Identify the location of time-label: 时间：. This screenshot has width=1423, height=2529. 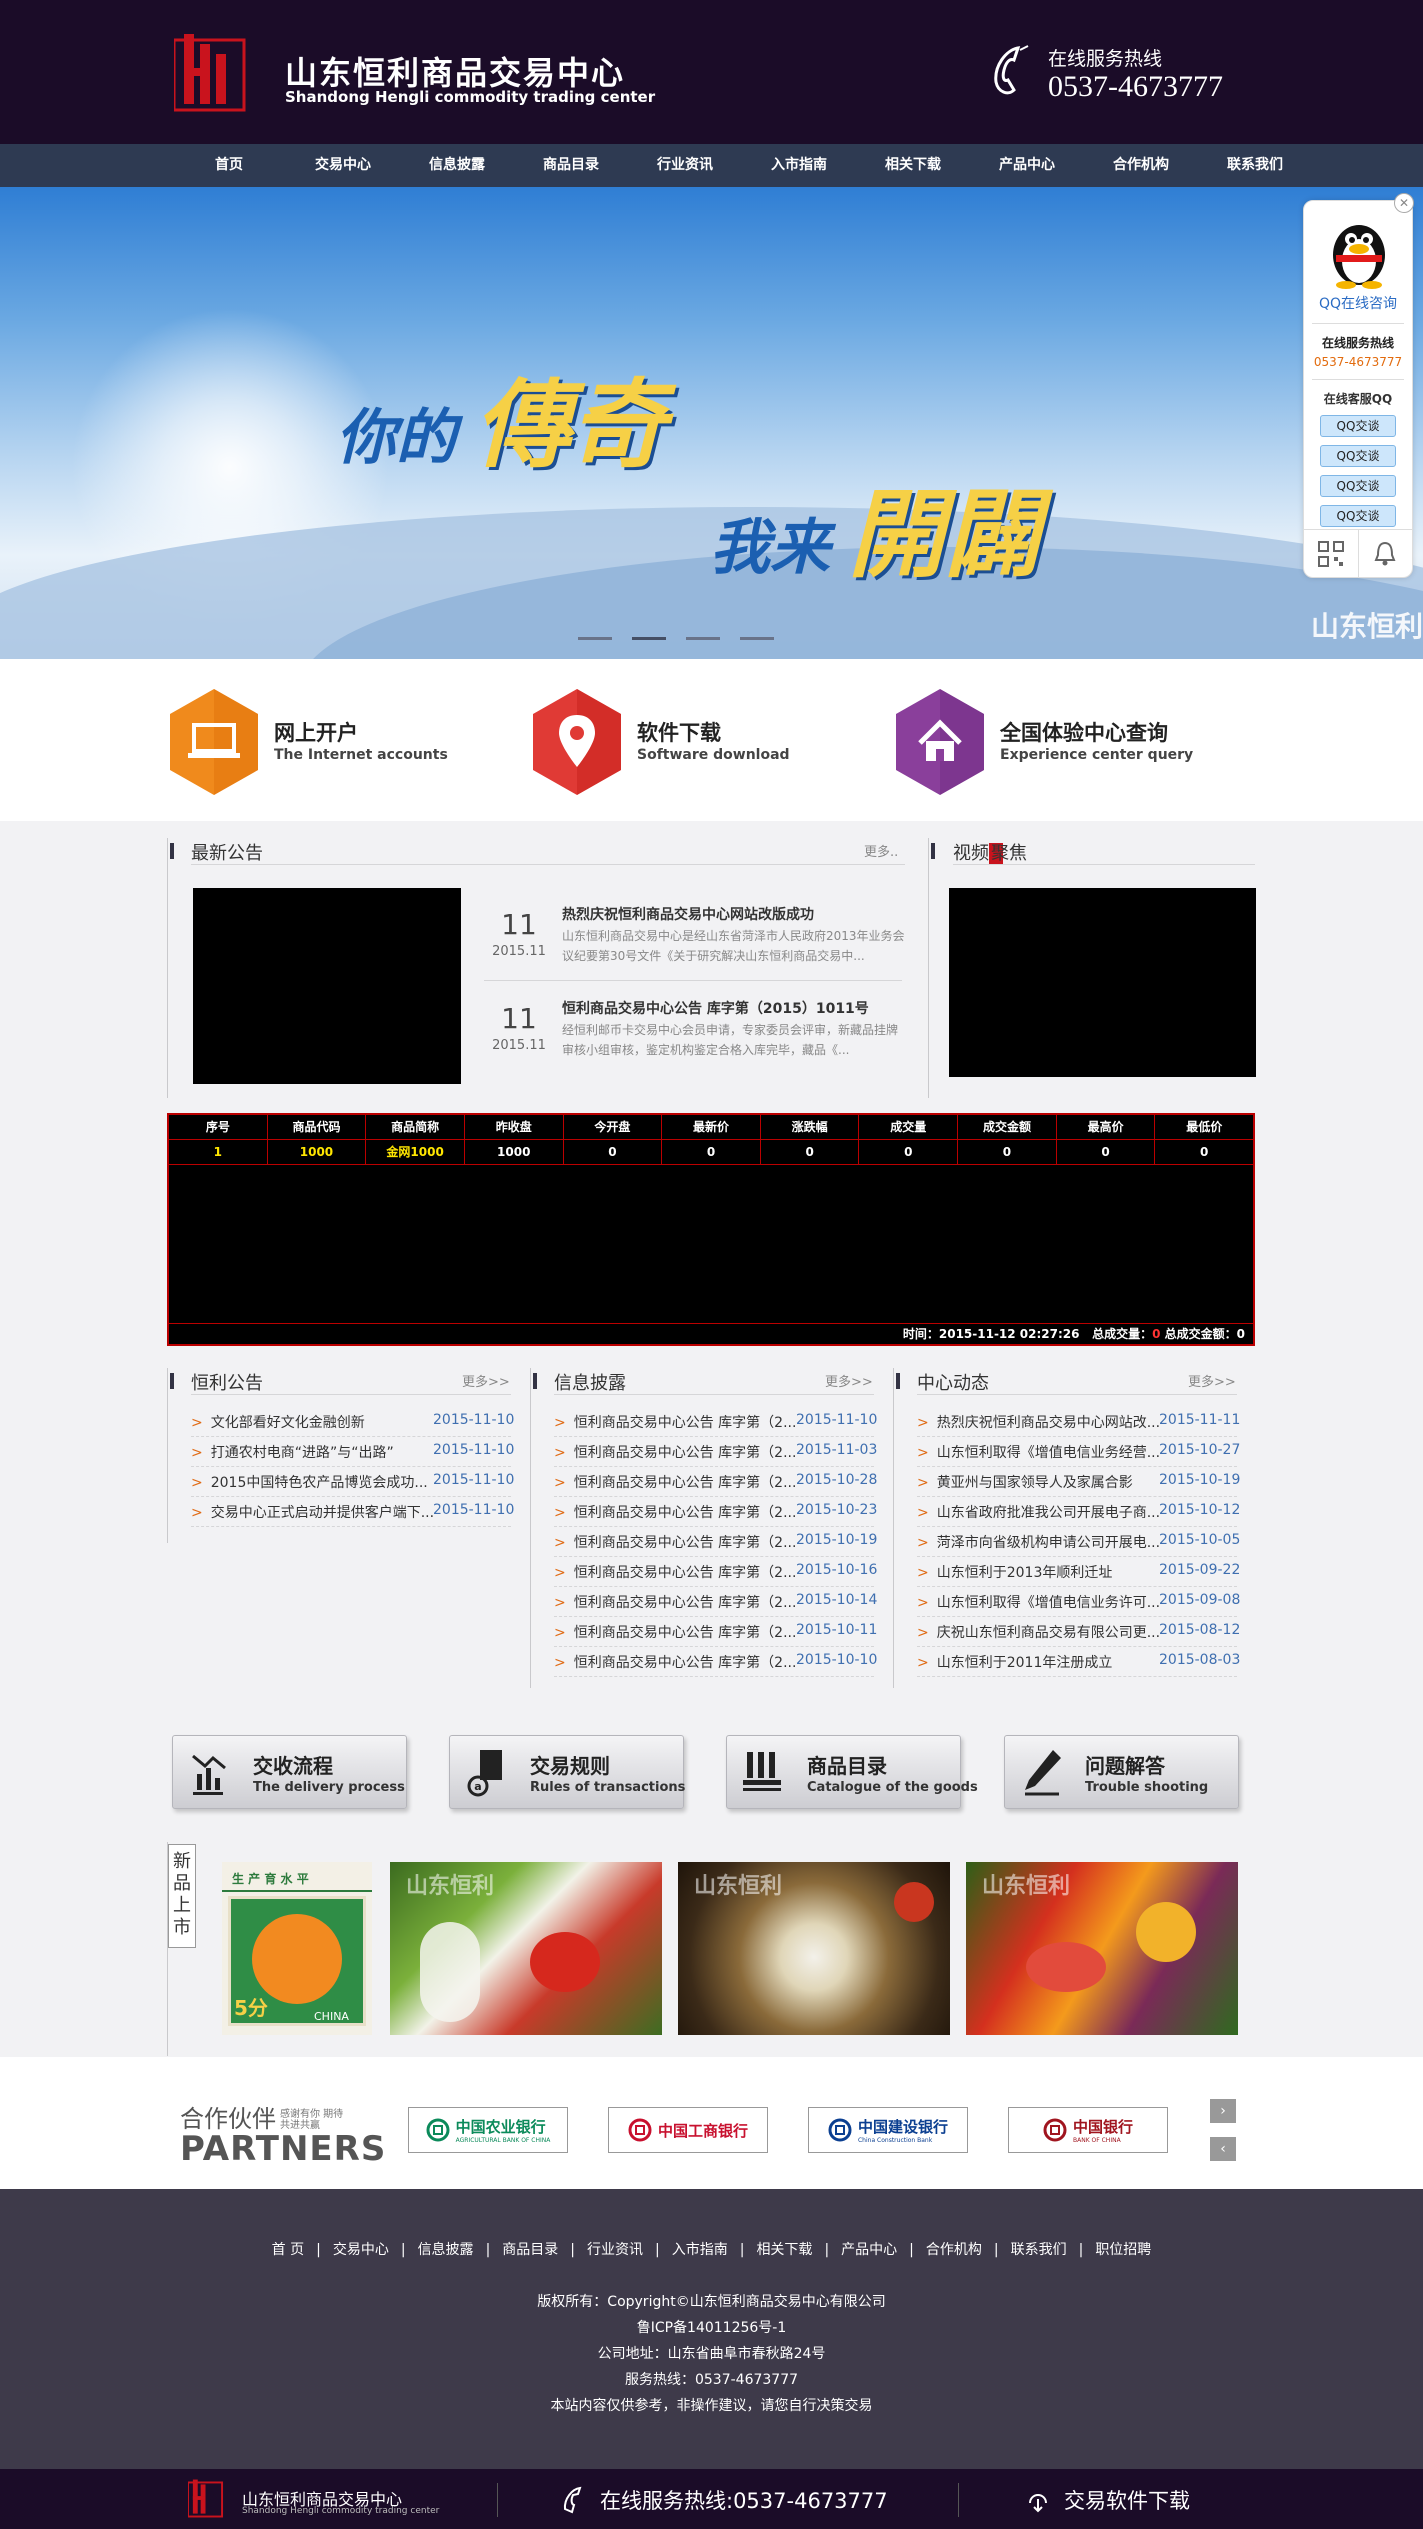
(920, 1334).